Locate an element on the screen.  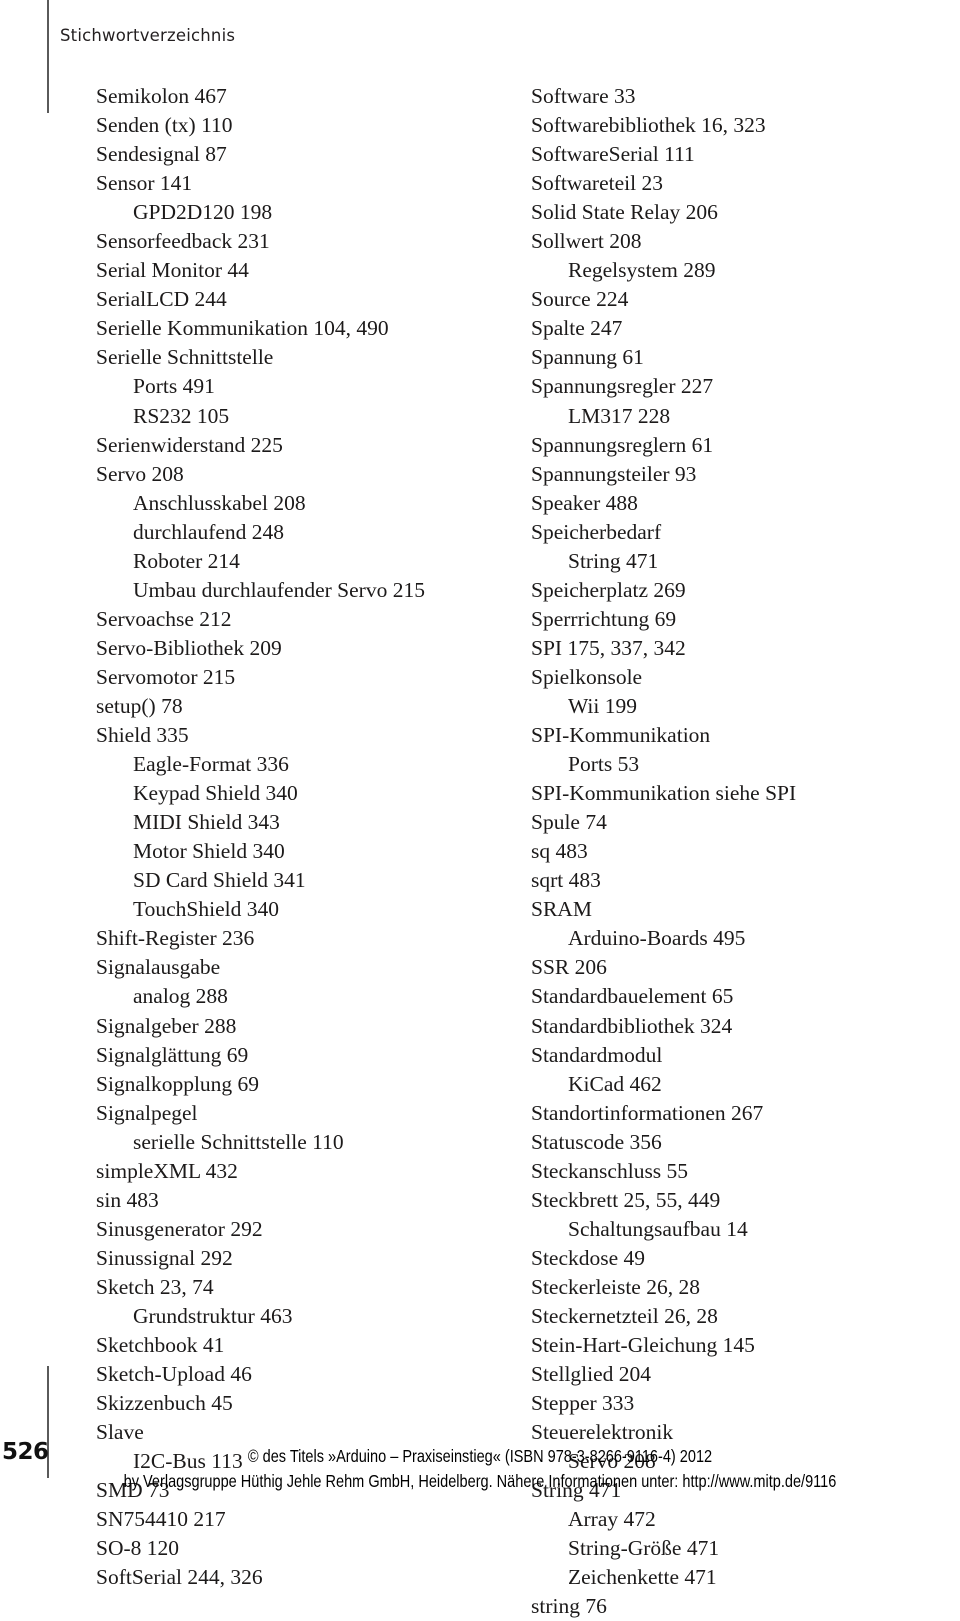
index-subentry: String-Größe 471 is located at coordinates (644, 1548).